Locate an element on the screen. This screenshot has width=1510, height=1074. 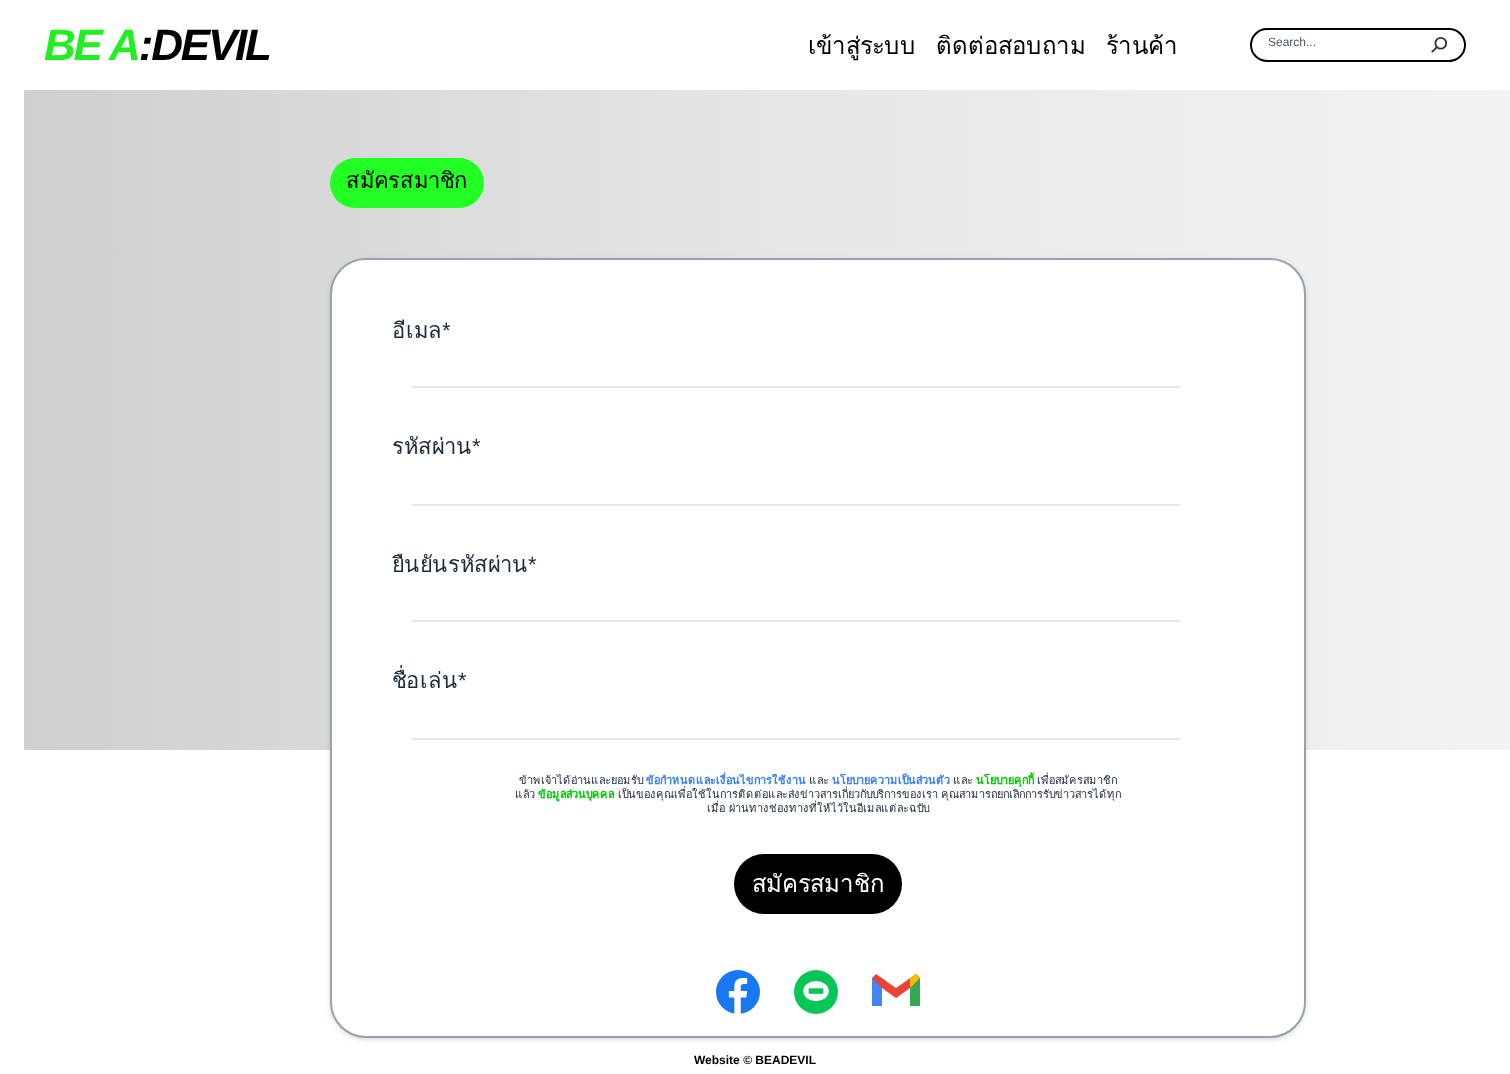
search-icon is located at coordinates (1439, 45).